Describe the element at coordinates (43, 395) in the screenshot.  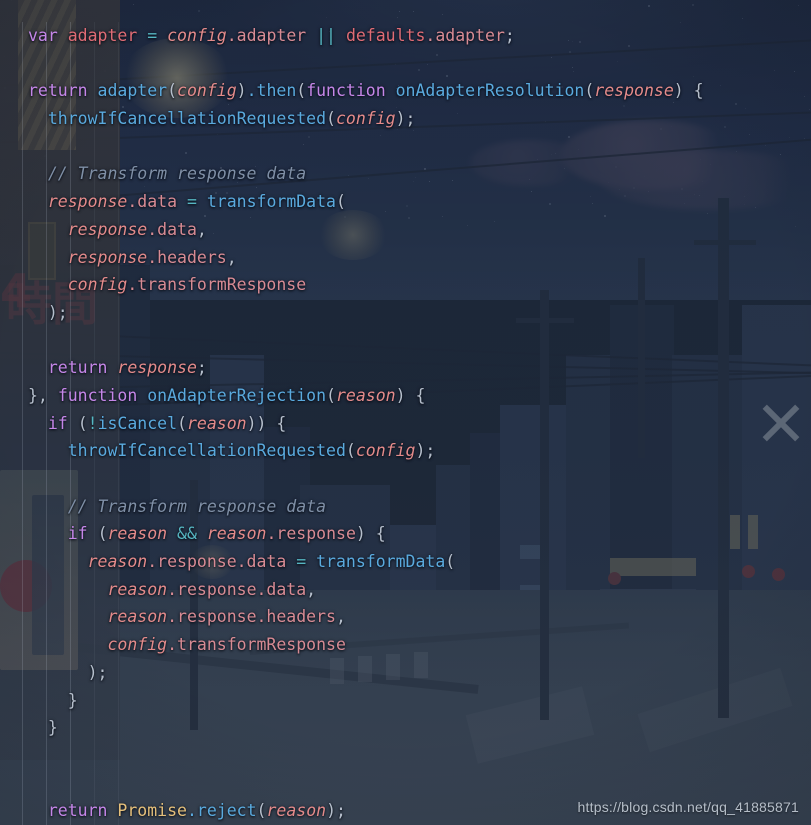
I see `code-token: },` at that location.